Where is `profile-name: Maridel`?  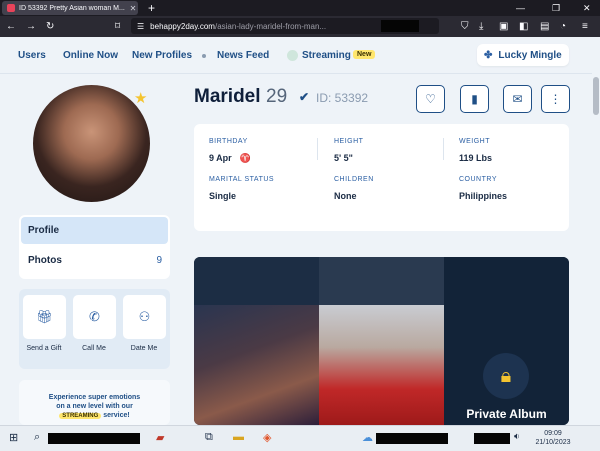
profile-name: Maridel is located at coordinates (227, 96).